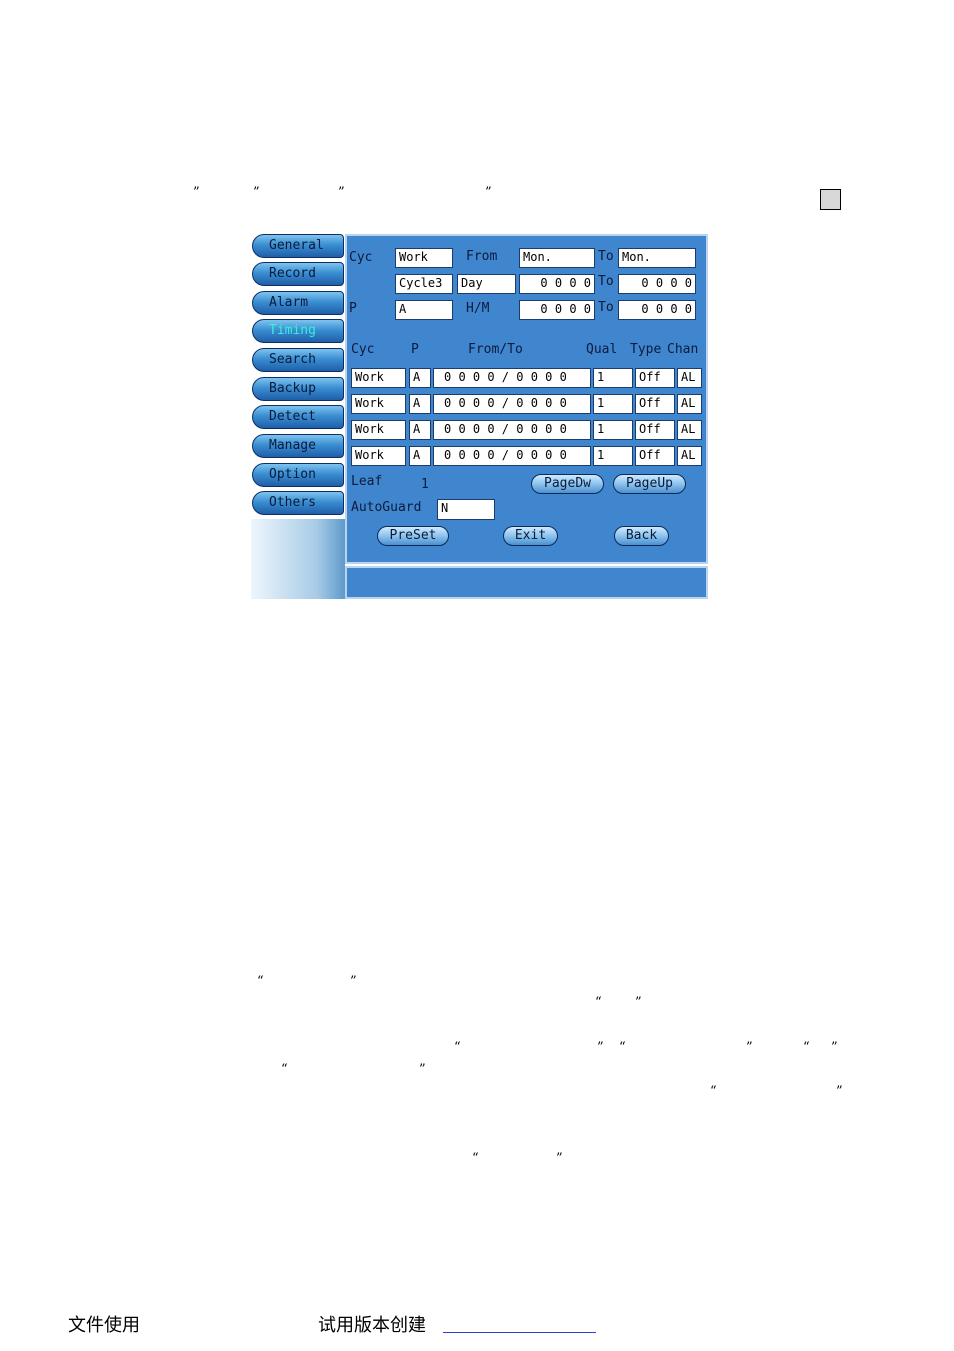 The image size is (954, 1351). I want to click on checkbox, so click(830, 199).